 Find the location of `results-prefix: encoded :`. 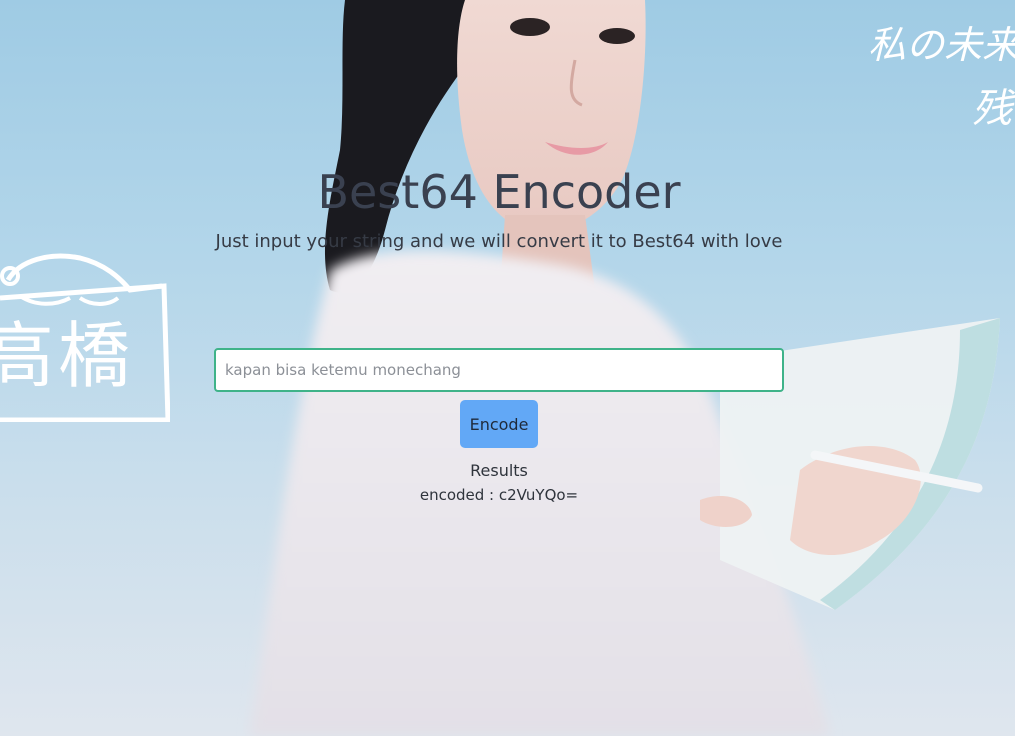

results-prefix: encoded : is located at coordinates (459, 495).